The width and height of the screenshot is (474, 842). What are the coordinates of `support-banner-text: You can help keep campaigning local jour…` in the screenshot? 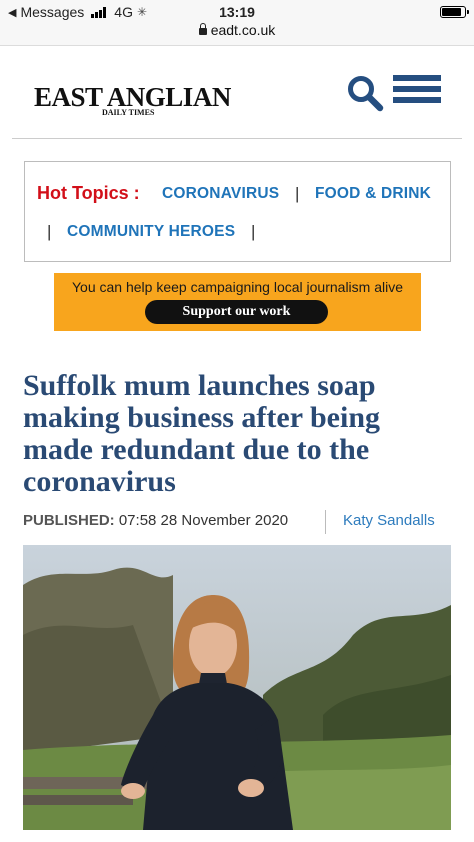 It's located at (237, 287).